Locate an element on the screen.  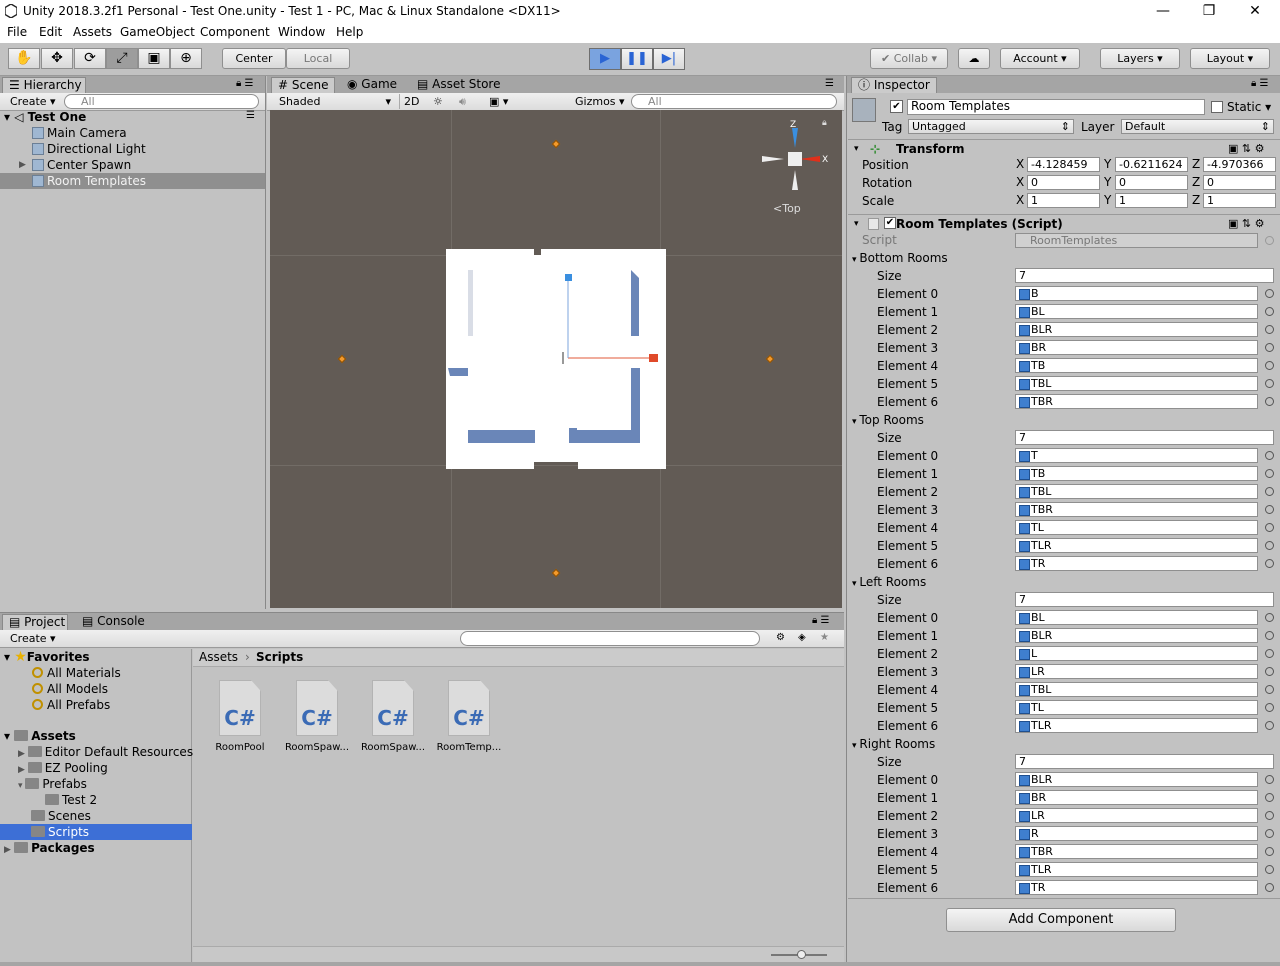
rotation-y-field: 0 is located at coordinates (1151, 182).